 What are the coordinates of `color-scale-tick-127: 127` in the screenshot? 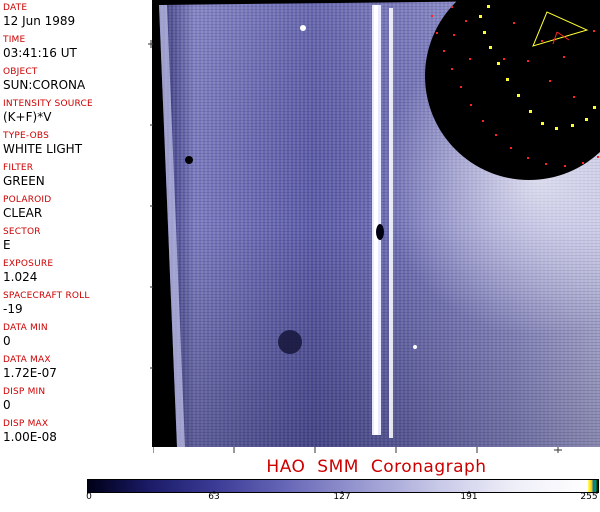 It's located at (342, 497).